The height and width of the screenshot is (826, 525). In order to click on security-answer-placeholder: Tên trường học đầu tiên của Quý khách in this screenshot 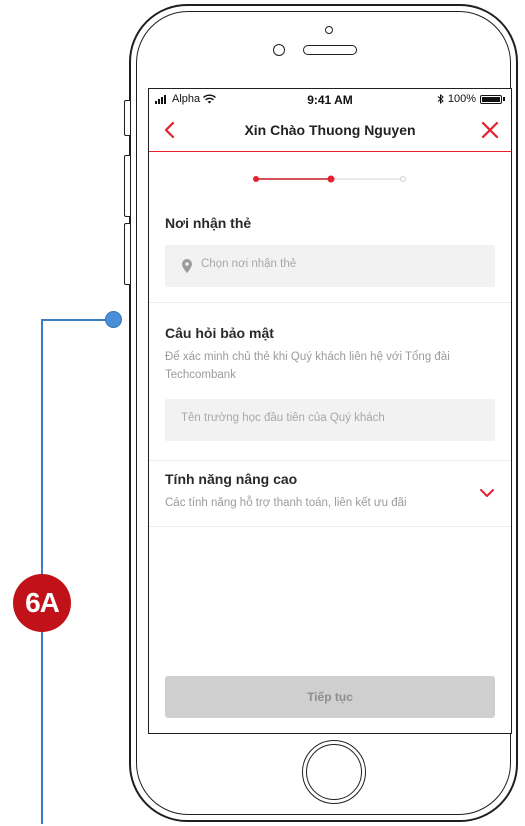, I will do `click(283, 418)`.